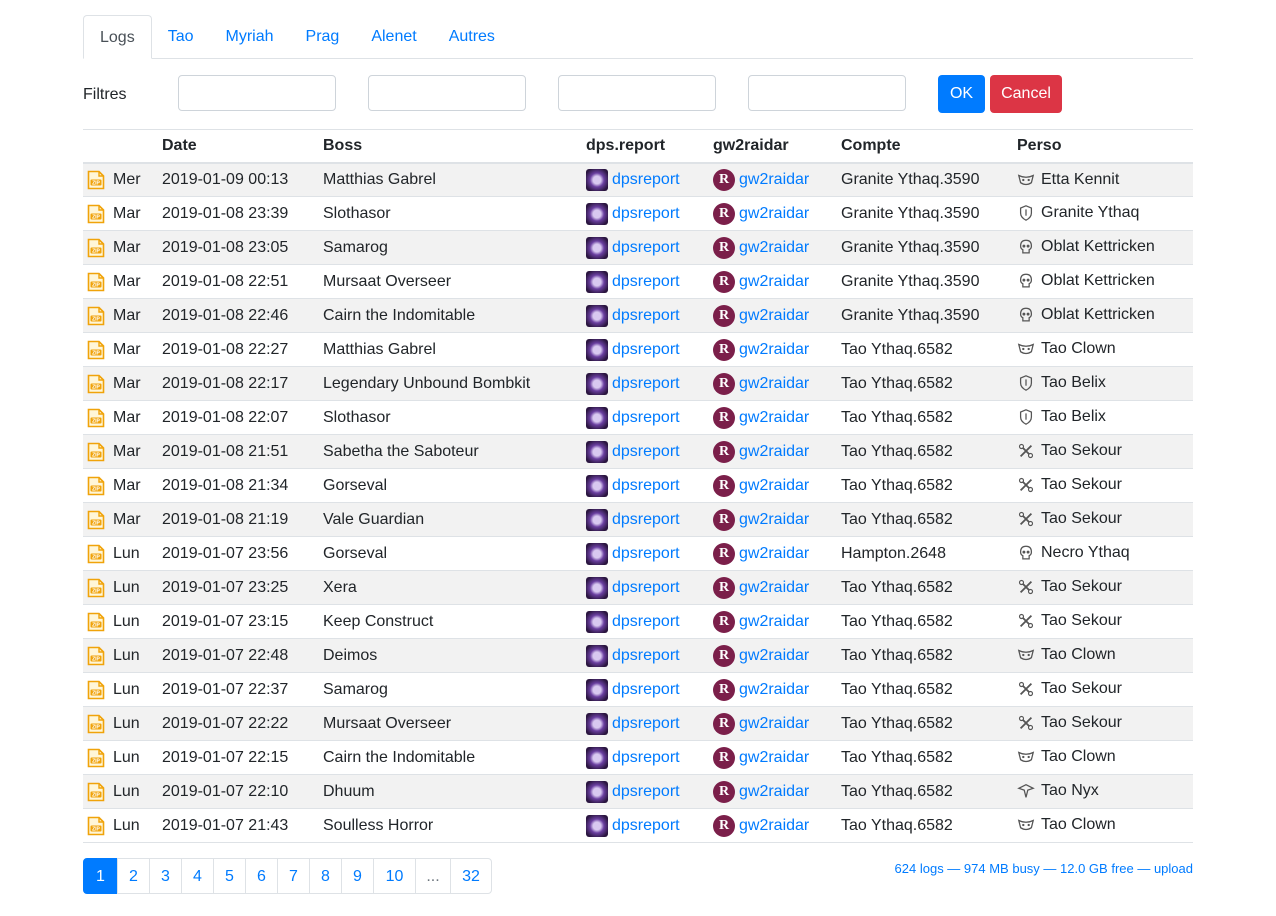 The width and height of the screenshot is (1276, 916). What do you see at coordinates (225, 553) in the screenshot?
I see `date-cell: 2019-01-07 23:56` at bounding box center [225, 553].